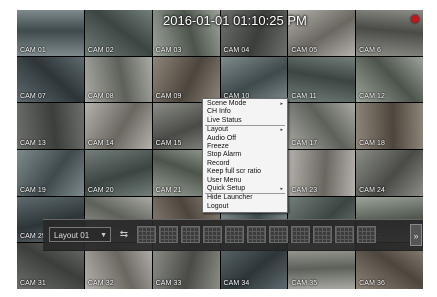 This screenshot has width=437, height=297. What do you see at coordinates (230, 198) in the screenshot?
I see `menu-item-label: Hide Launcher` at bounding box center [230, 198].